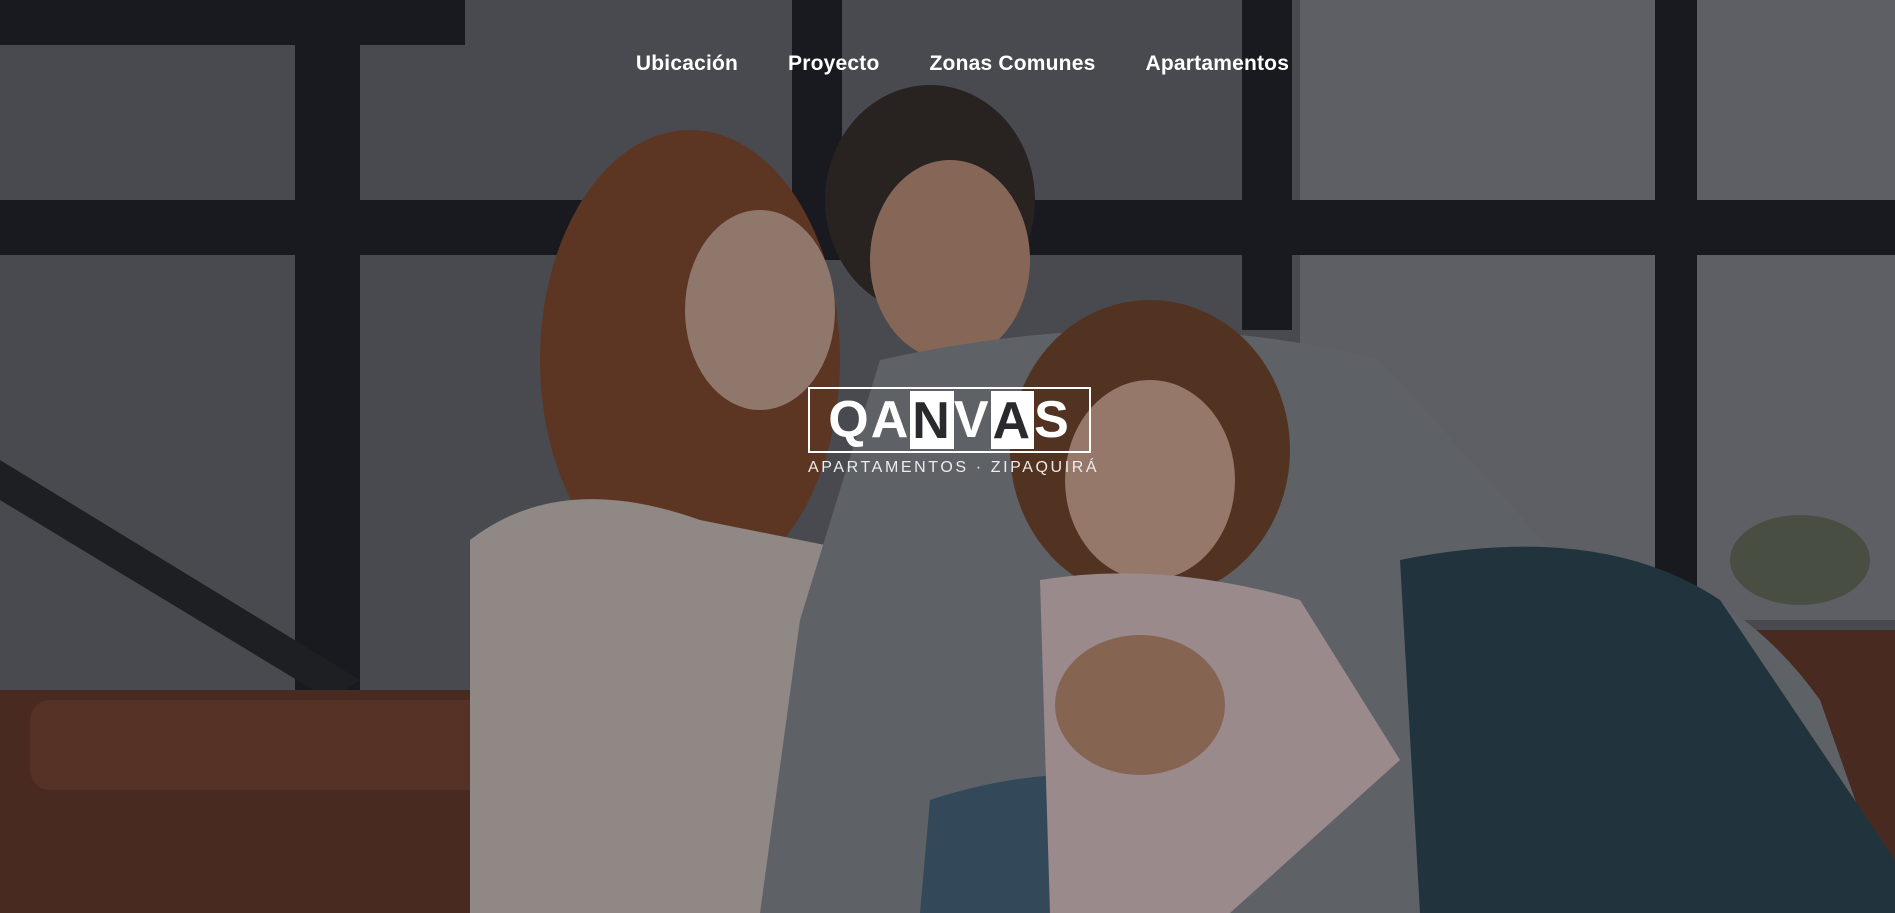  I want to click on logo-letter: V, so click(972, 420).